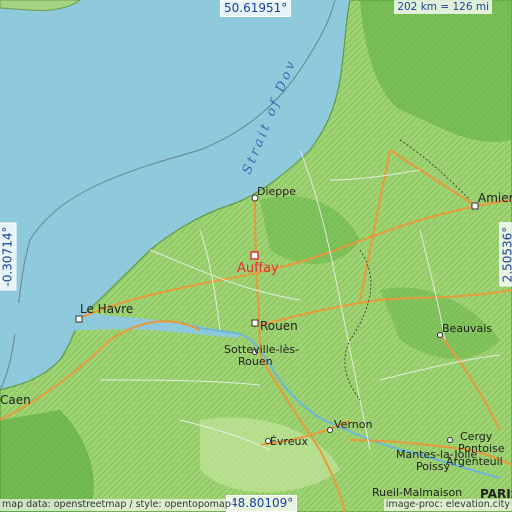 This screenshot has height=512, width=512. What do you see at coordinates (276, 191) in the screenshot?
I see `place-label: Dieppe` at bounding box center [276, 191].